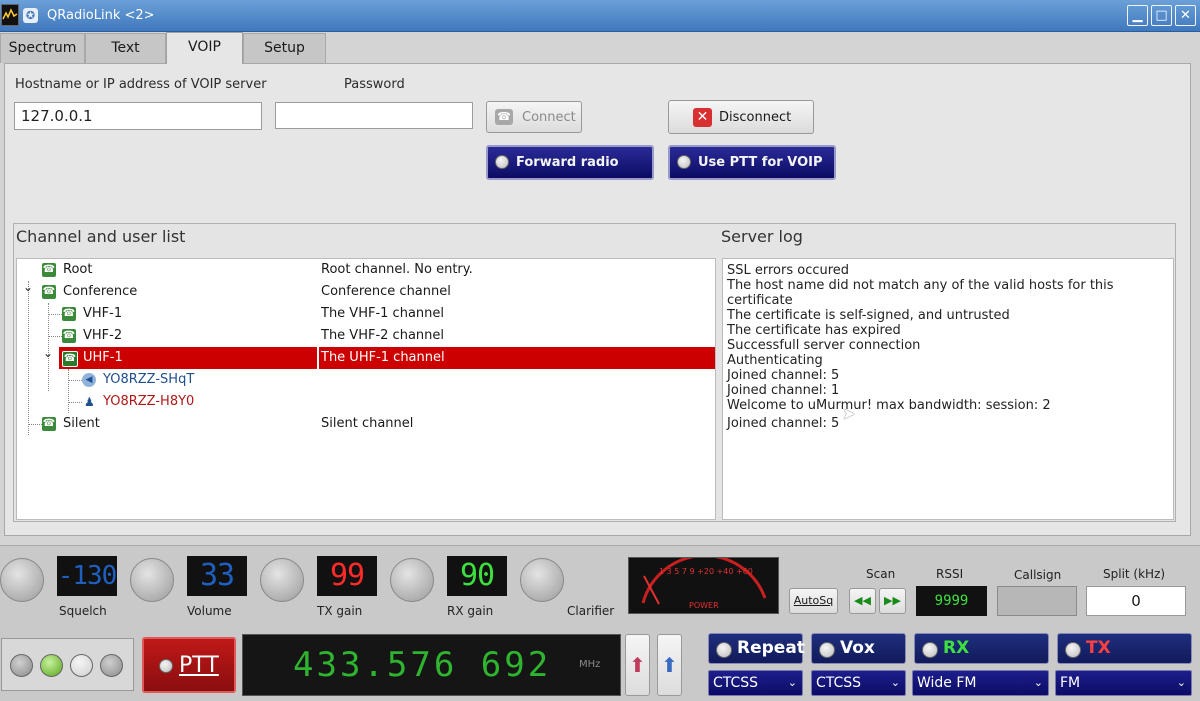  What do you see at coordinates (858, 648) in the screenshot?
I see `vox-toggle: Vox` at bounding box center [858, 648].